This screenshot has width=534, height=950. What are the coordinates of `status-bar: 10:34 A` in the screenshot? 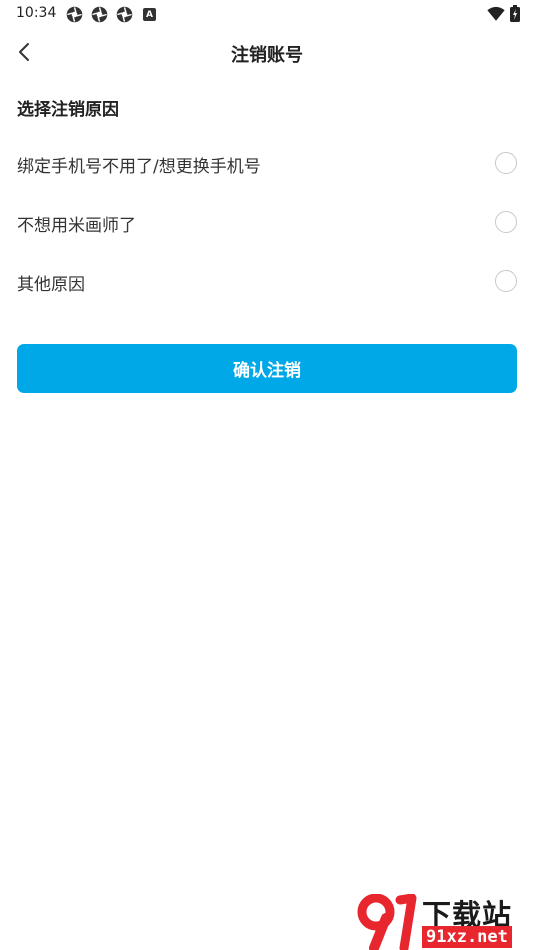 It's located at (267, 14).